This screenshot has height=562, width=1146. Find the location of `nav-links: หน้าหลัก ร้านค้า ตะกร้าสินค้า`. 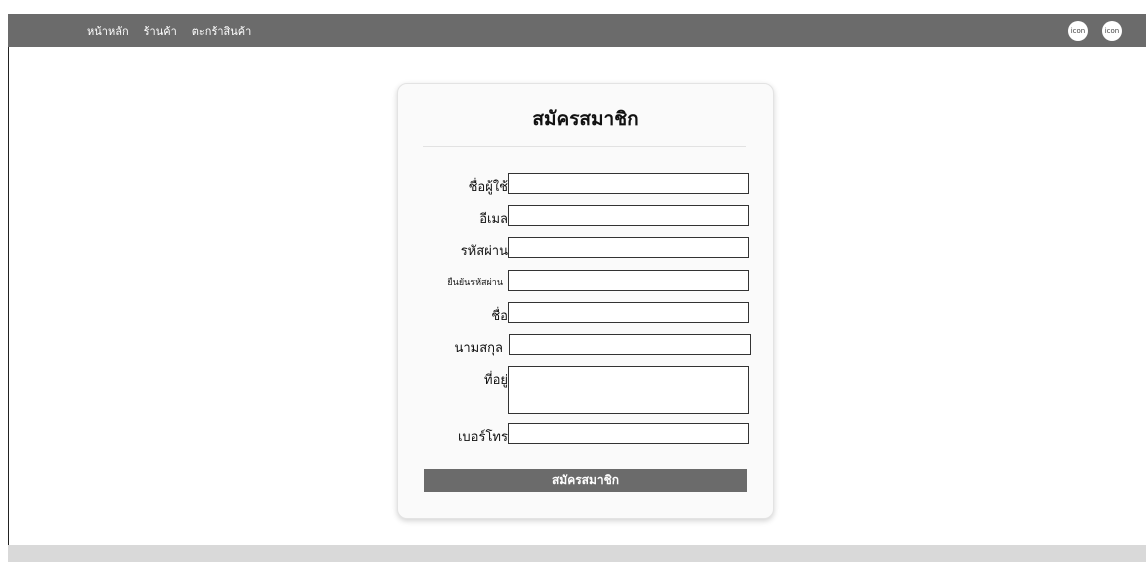

nav-links: หน้าหลัก ร้านค้า ตะกร้าสินค้า is located at coordinates (176, 31).